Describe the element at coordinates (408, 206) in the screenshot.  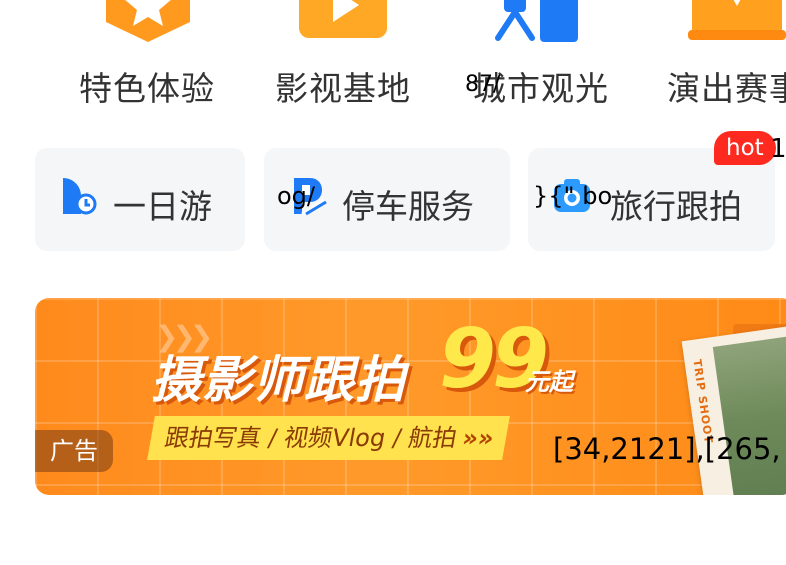
I see `service-label-parking: 停车服务` at that location.